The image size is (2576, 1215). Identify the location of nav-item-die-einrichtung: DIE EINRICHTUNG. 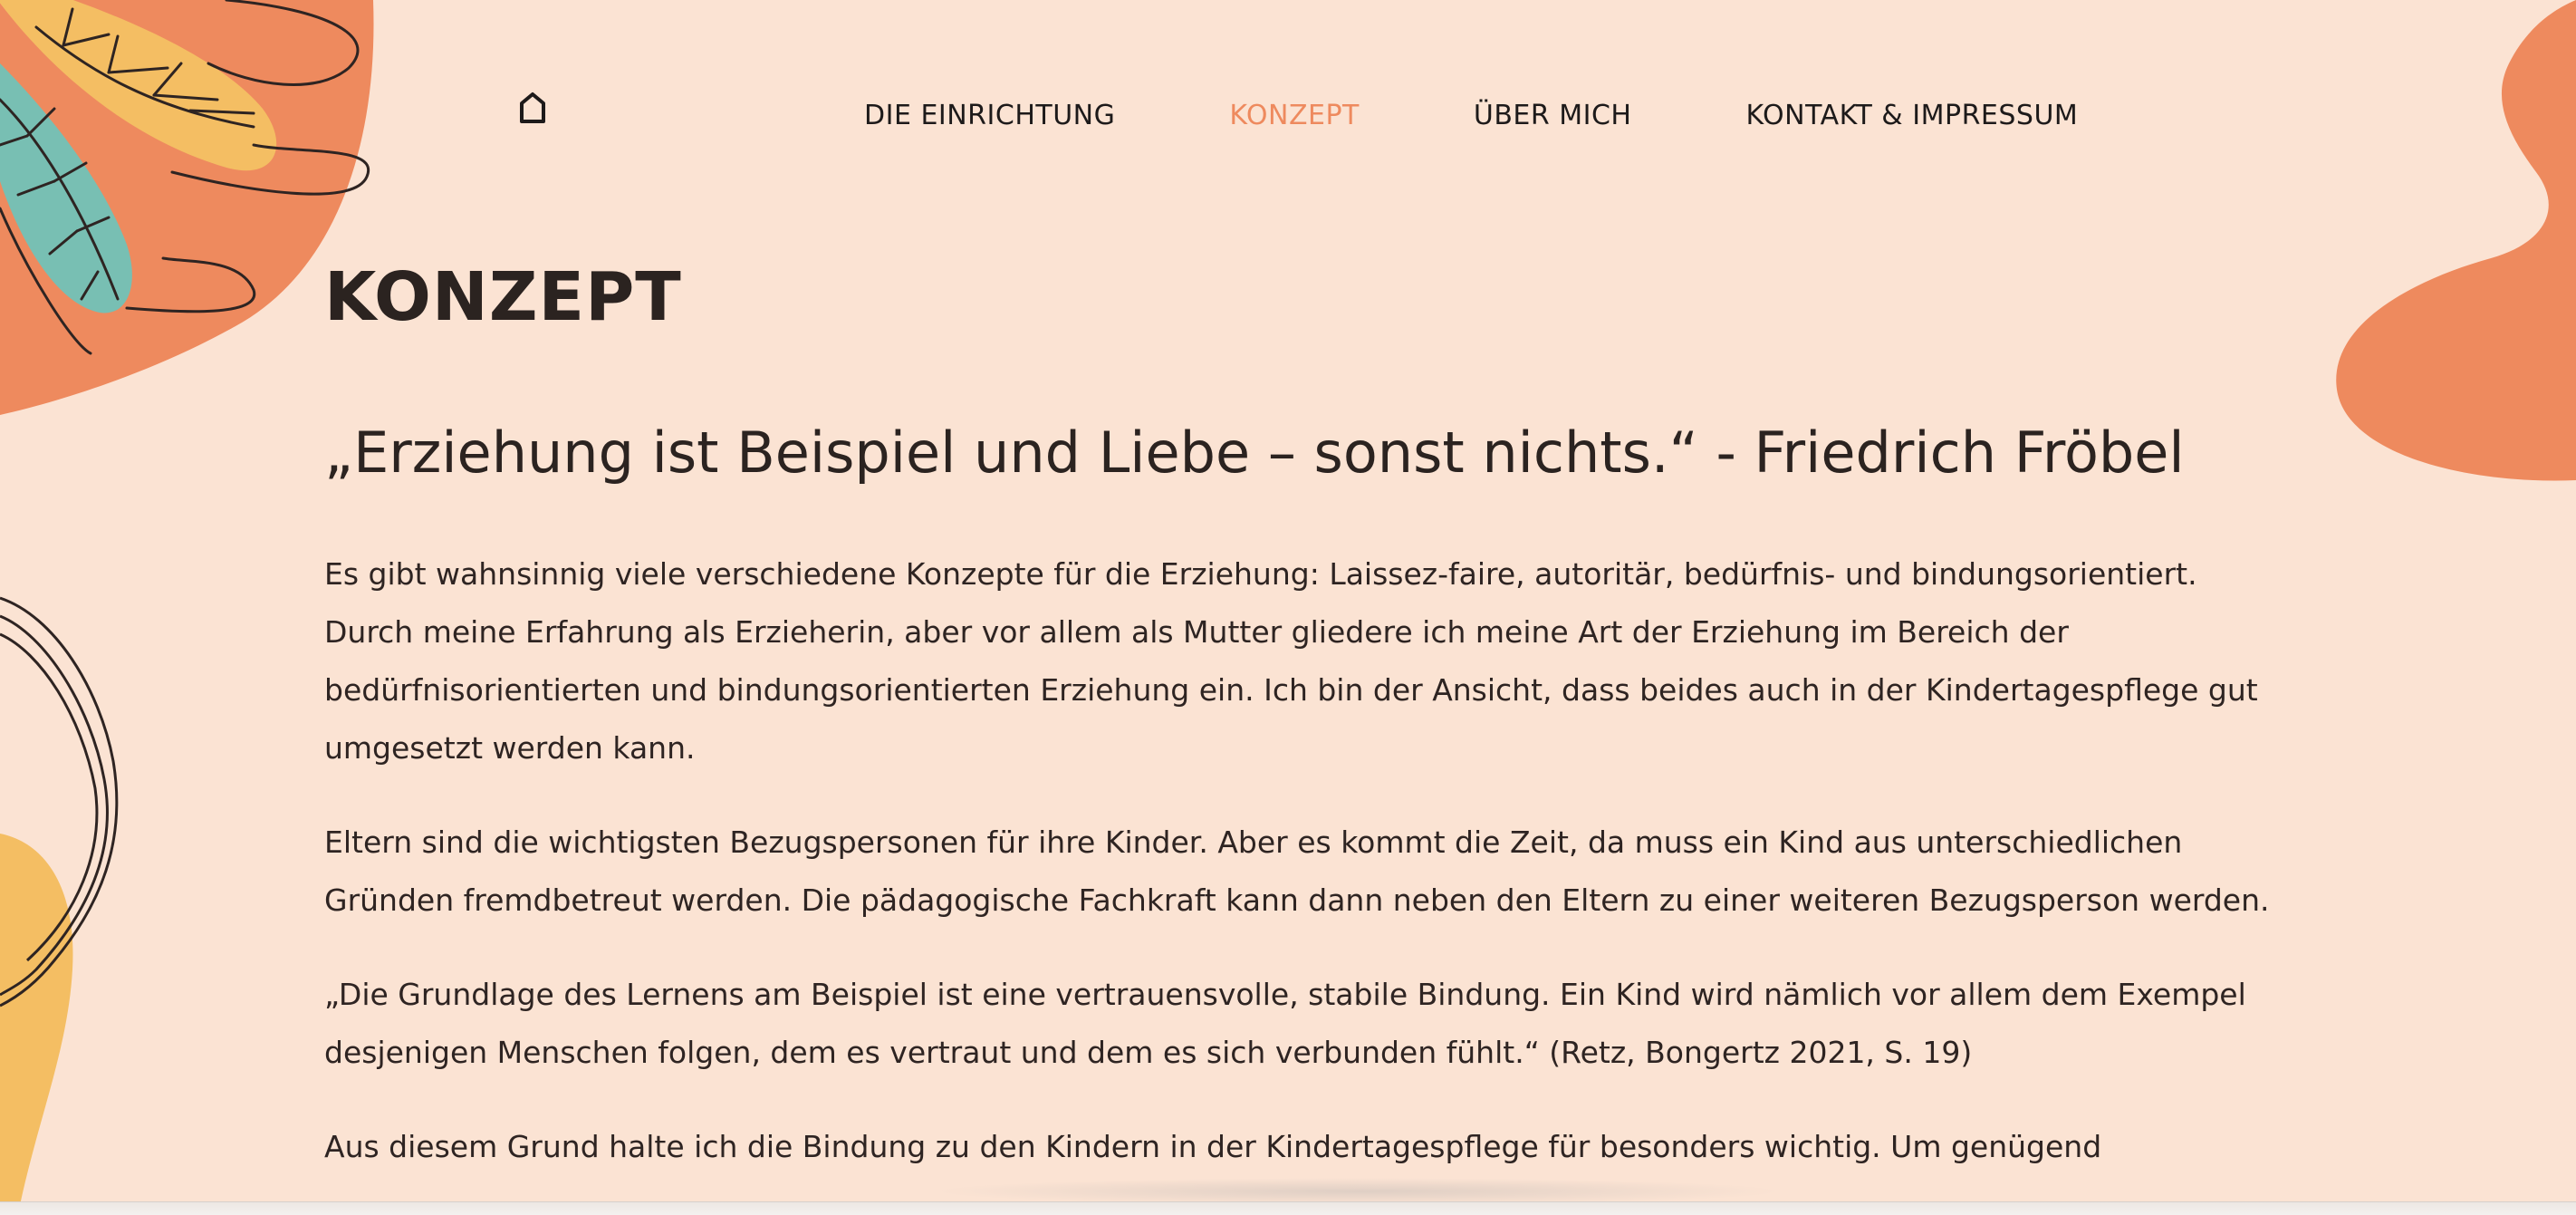
(989, 115).